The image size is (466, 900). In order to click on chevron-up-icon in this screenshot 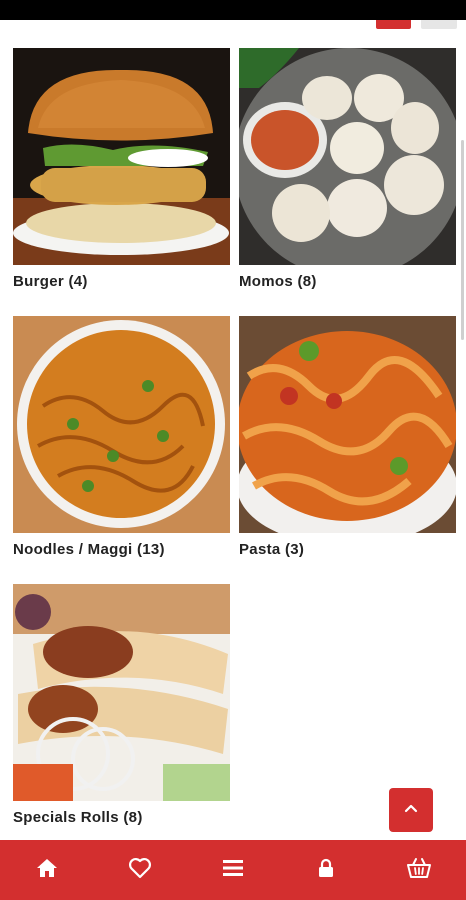, I will do `click(411, 810)`.